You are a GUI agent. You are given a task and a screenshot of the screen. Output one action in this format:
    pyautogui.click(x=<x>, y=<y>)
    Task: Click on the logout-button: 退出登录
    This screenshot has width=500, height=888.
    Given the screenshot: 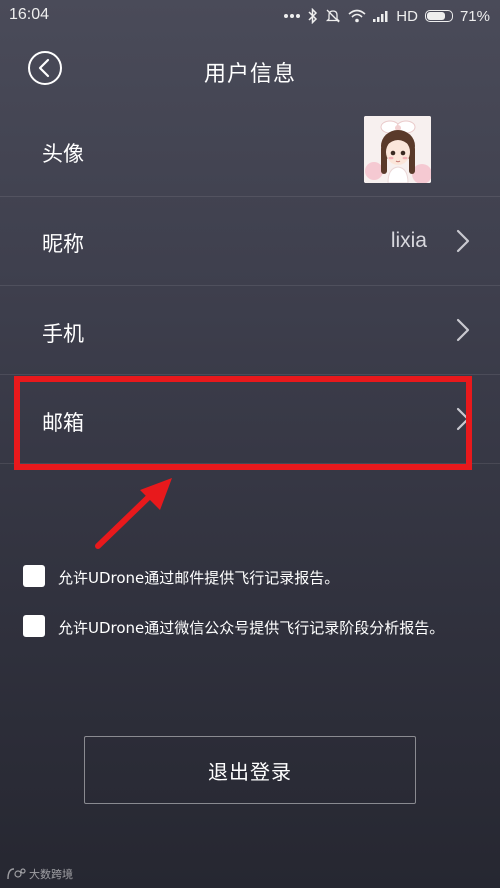 What is the action you would take?
    pyautogui.click(x=250, y=770)
    